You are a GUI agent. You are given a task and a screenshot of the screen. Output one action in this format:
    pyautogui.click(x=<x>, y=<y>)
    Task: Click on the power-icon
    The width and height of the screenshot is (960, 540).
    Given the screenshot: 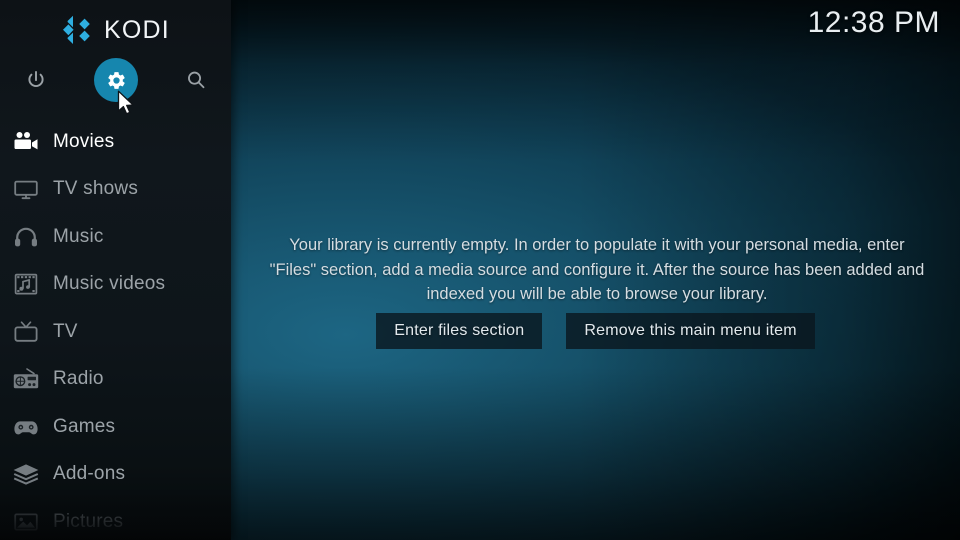 What is the action you would take?
    pyautogui.click(x=36, y=80)
    